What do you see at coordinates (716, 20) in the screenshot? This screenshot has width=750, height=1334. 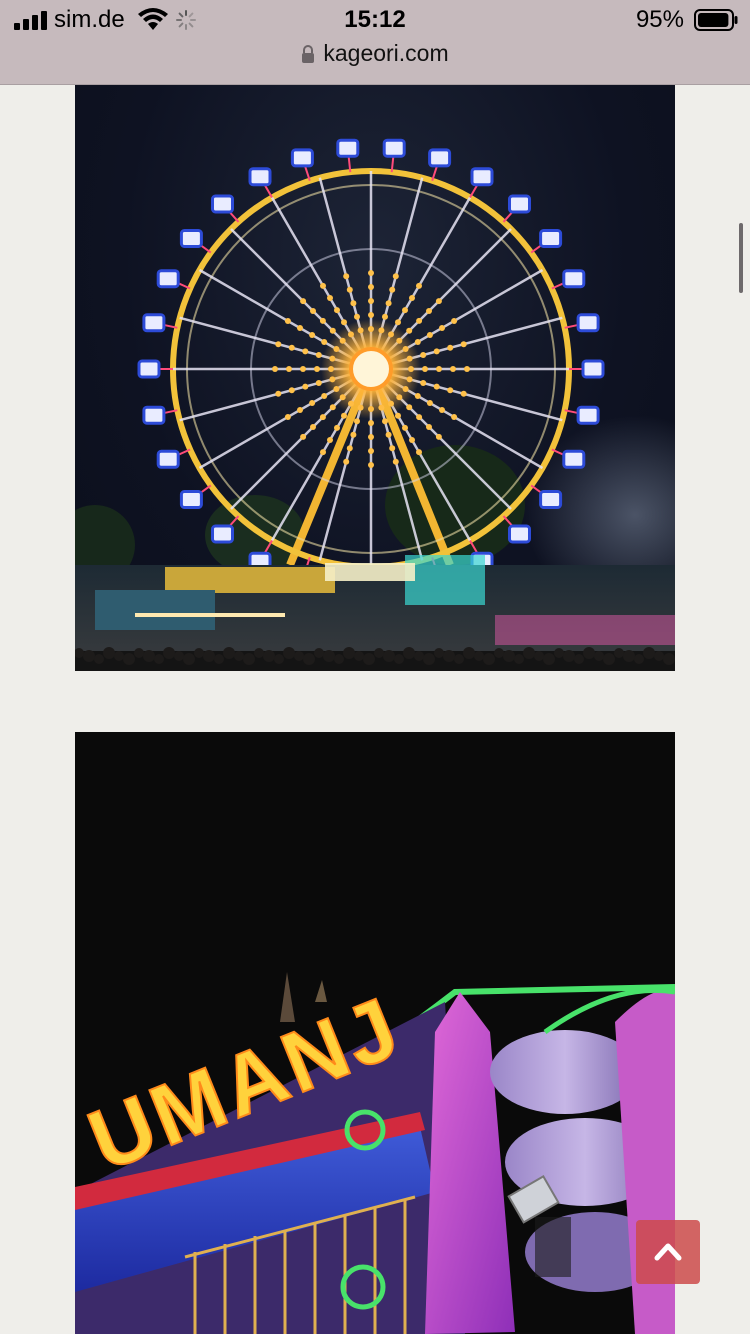 I see `battery-icon` at bounding box center [716, 20].